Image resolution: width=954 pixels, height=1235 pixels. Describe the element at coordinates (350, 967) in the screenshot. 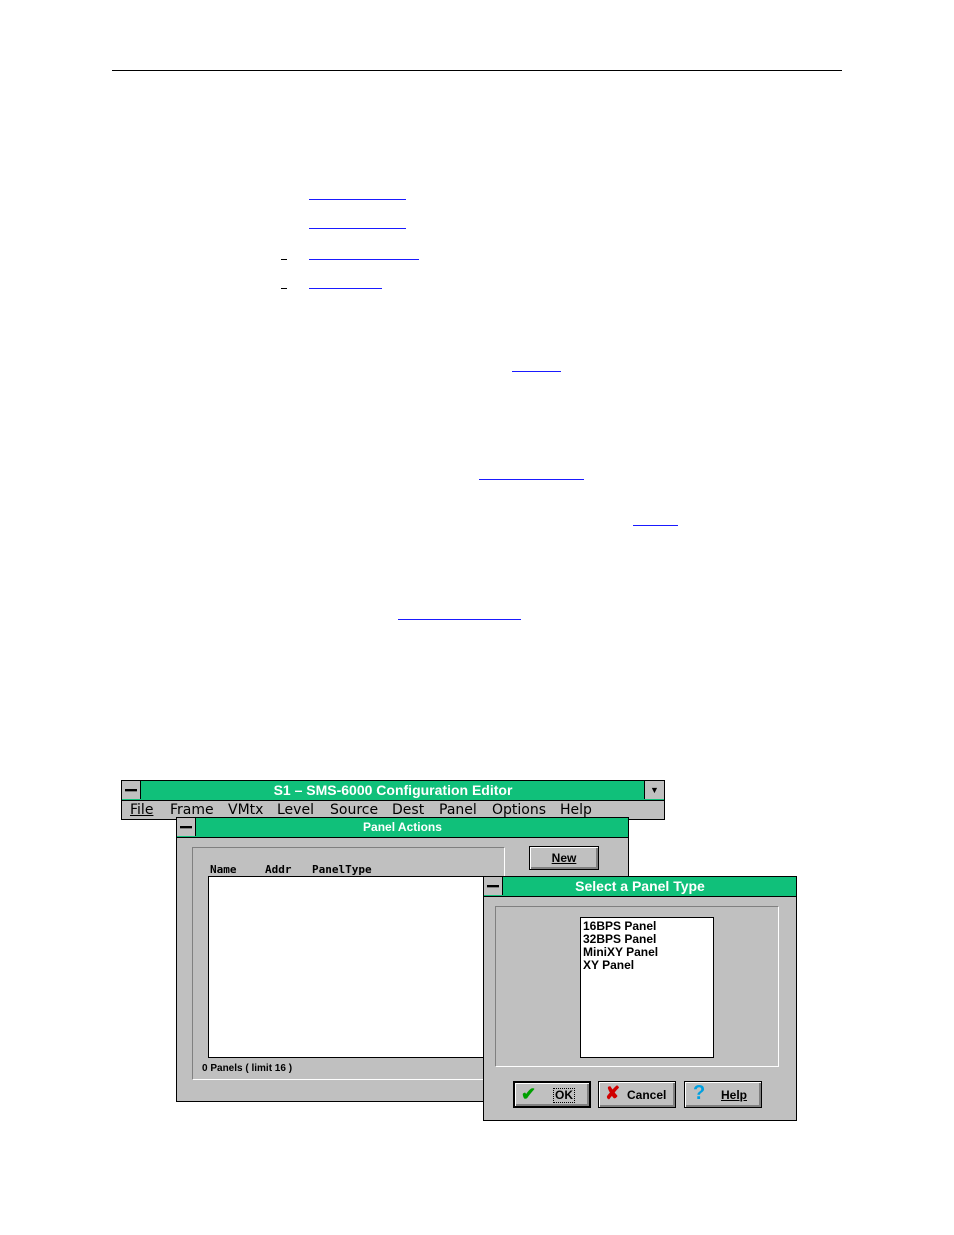

I see `panel-list` at that location.